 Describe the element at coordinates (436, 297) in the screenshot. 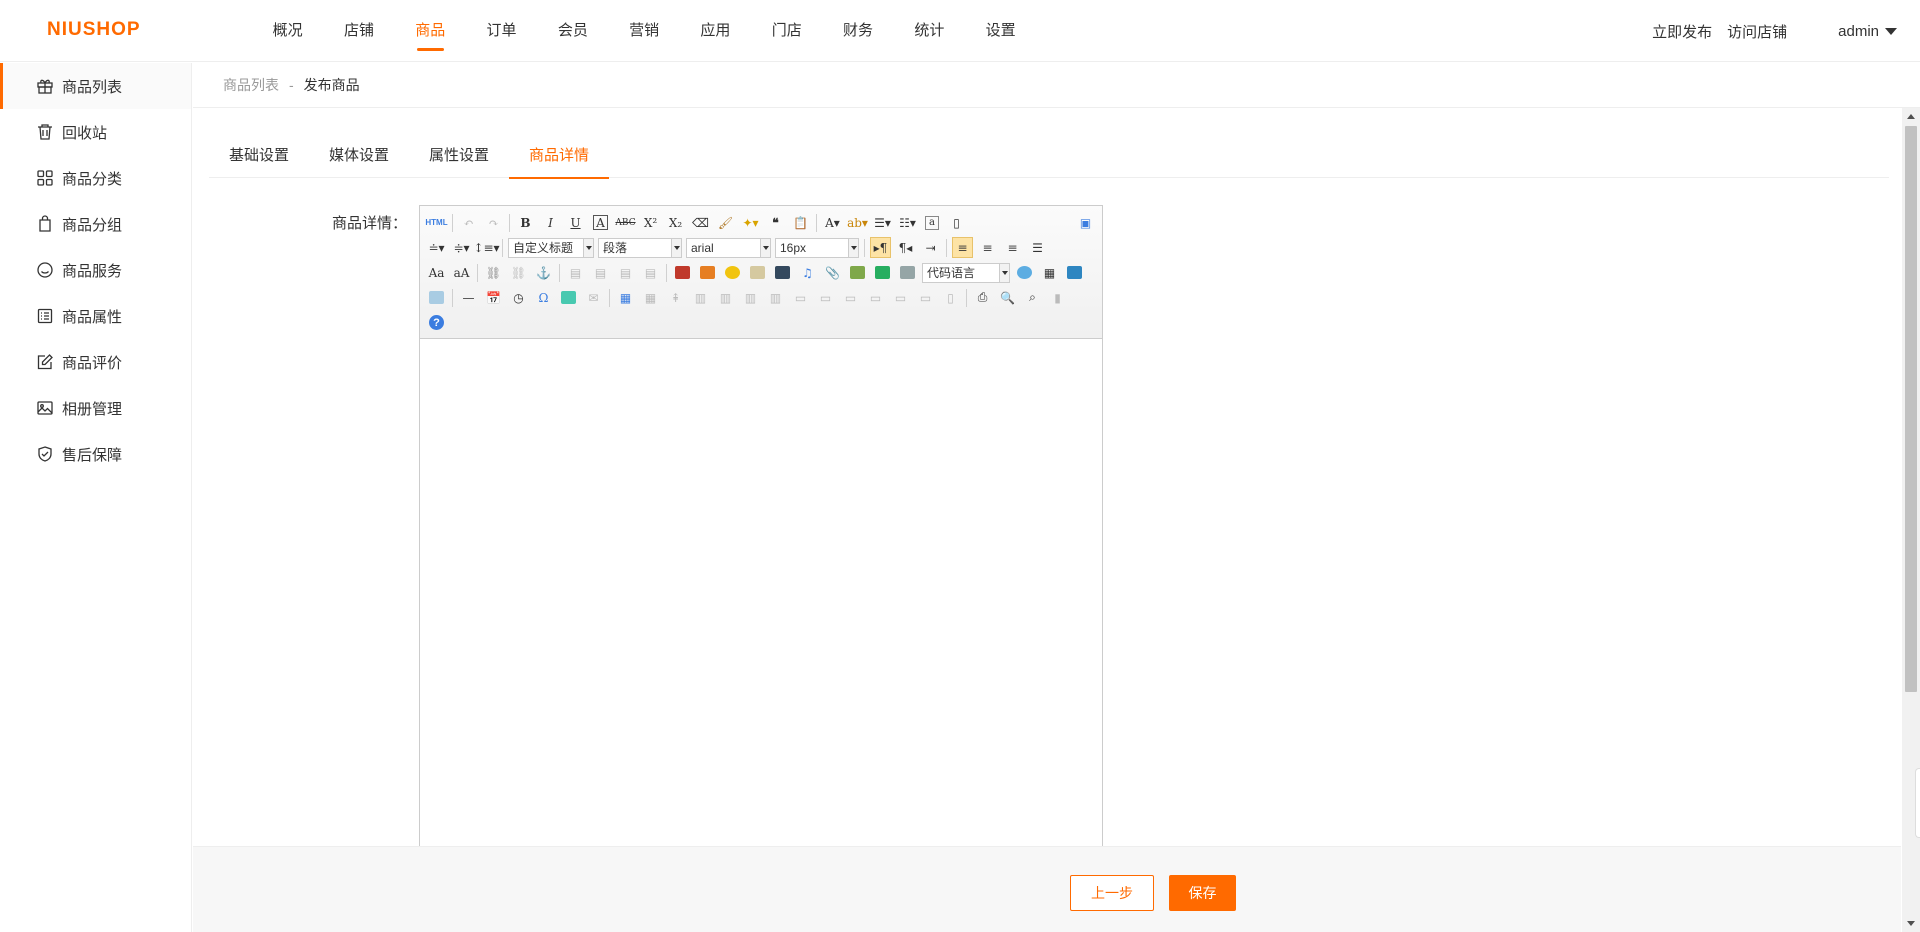

I see `wordimage-icon` at that location.